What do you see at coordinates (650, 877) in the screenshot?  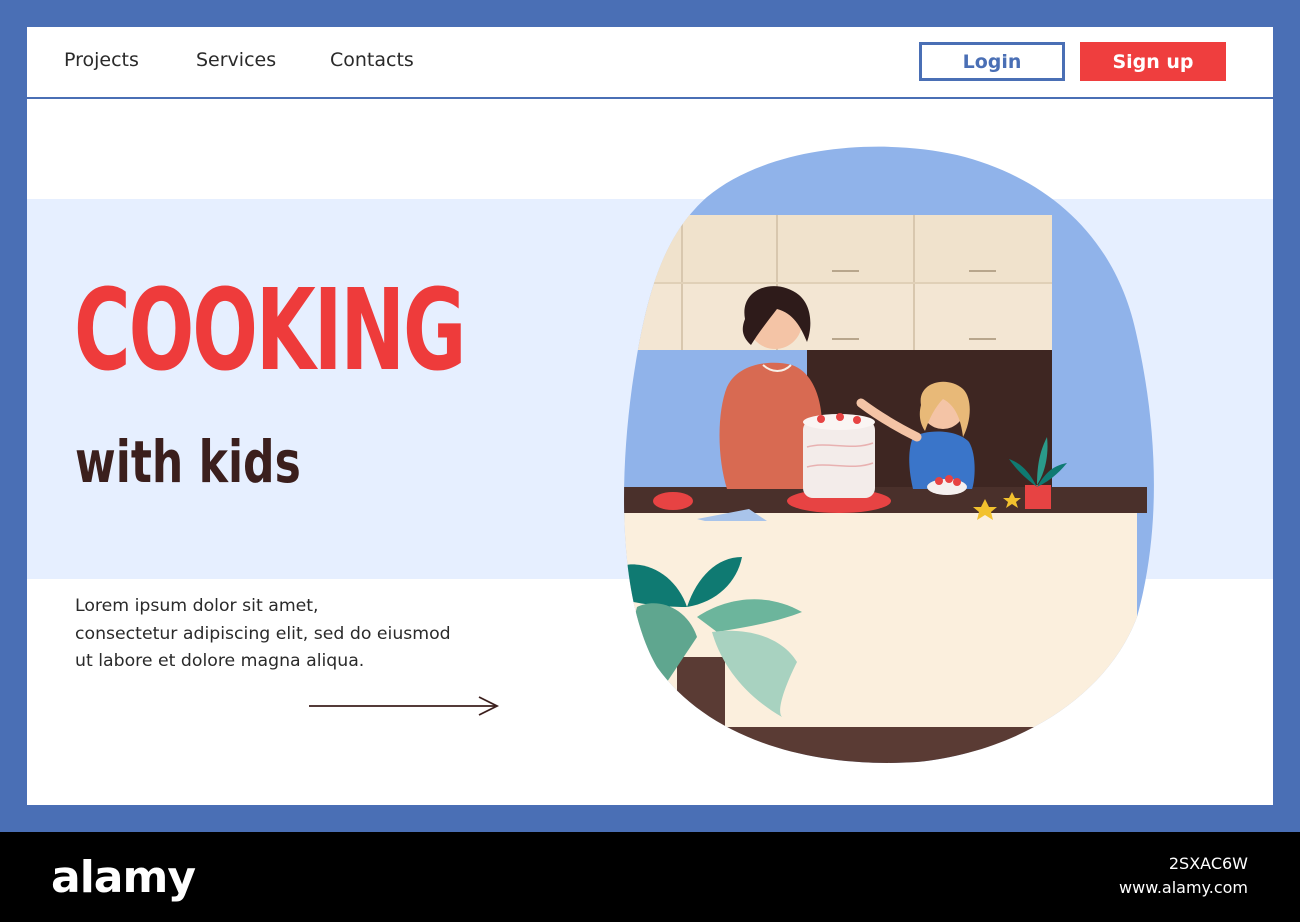 I see `stock-footer-bar: alamy 2SXAC6W www.alamy.com` at bounding box center [650, 877].